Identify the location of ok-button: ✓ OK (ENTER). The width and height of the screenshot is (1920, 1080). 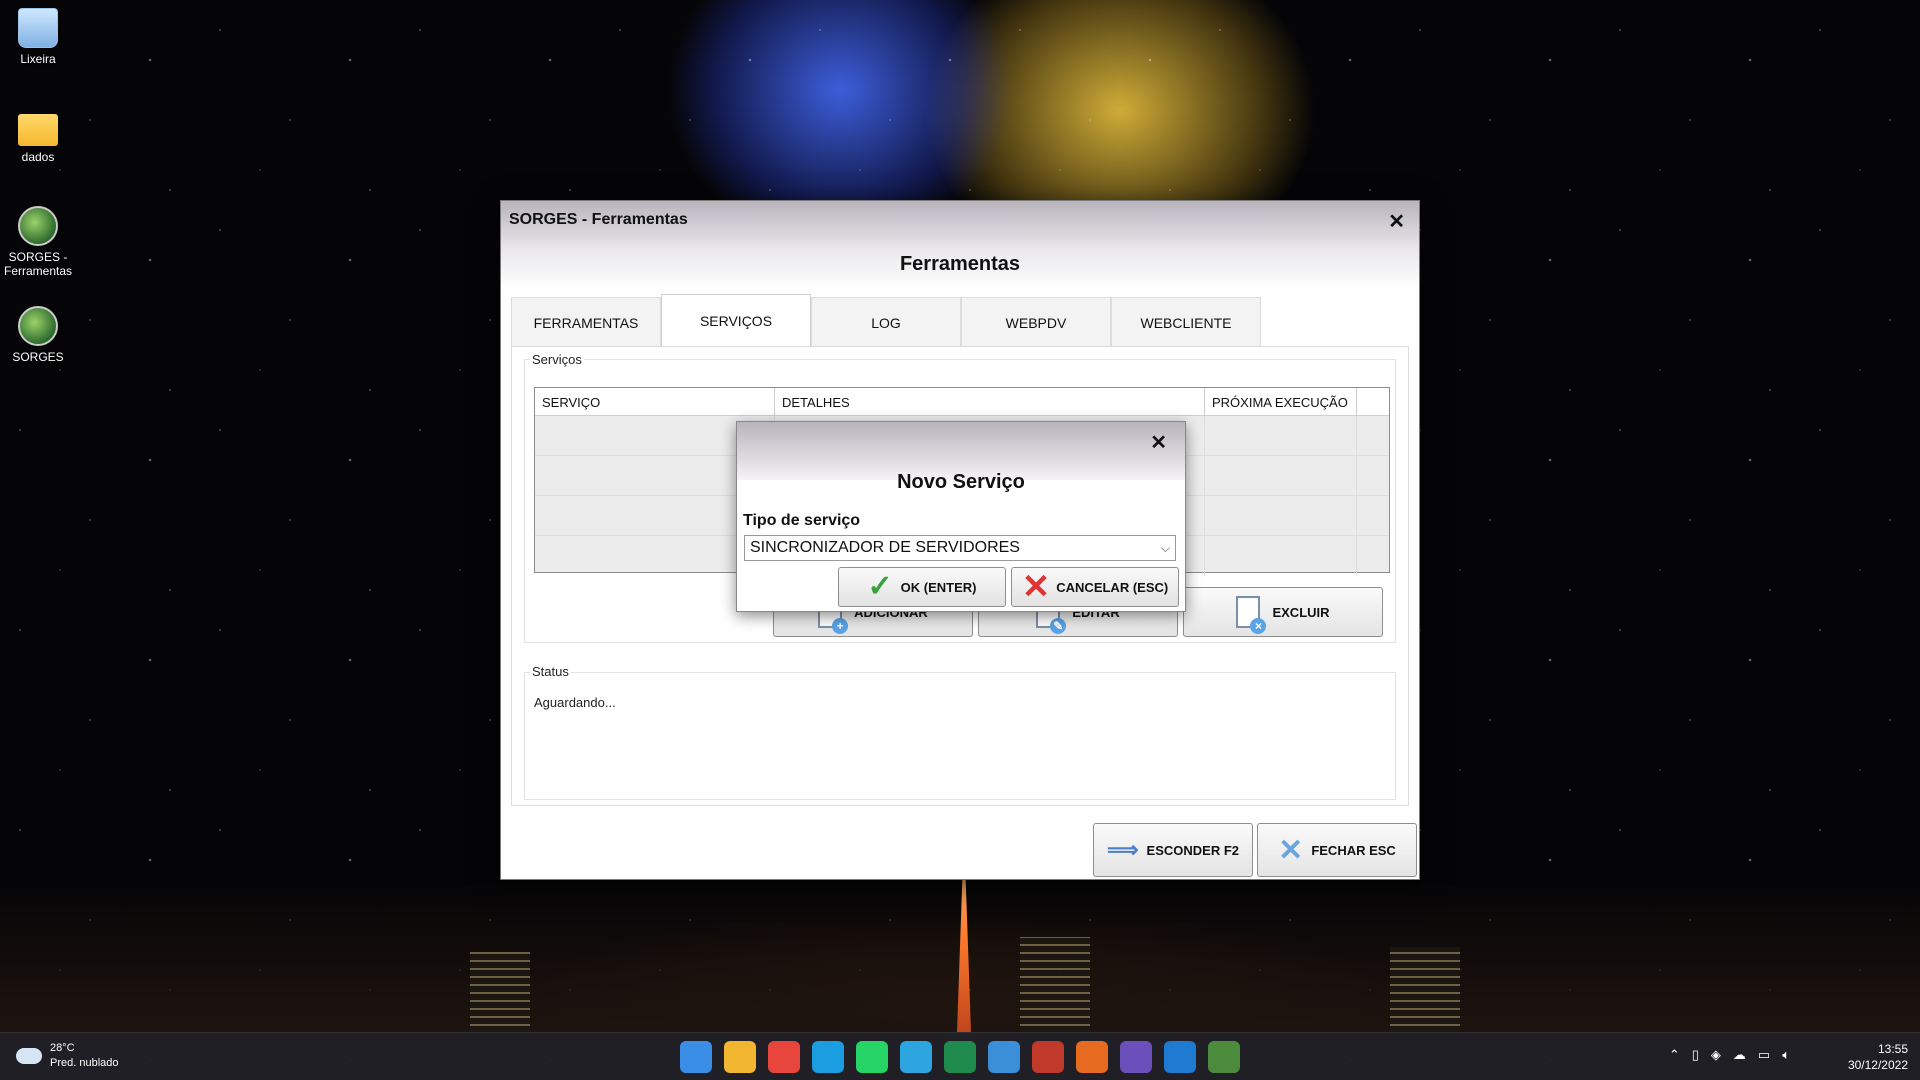
(922, 587).